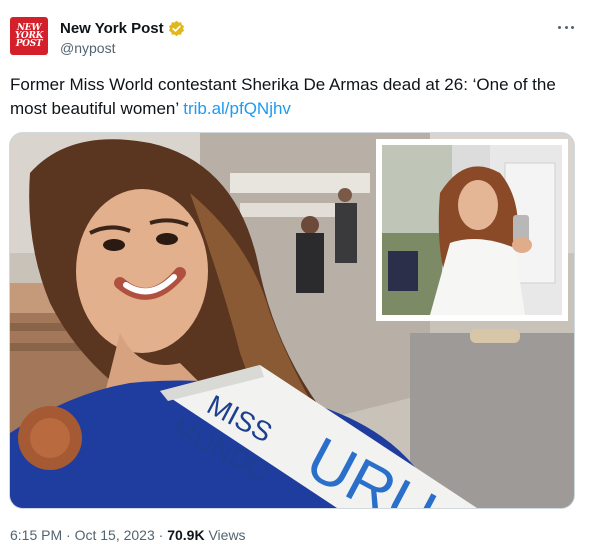 Image resolution: width=590 pixels, height=544 pixels. Describe the element at coordinates (29, 44) in the screenshot. I see `avatar-text-line3: POST` at that location.